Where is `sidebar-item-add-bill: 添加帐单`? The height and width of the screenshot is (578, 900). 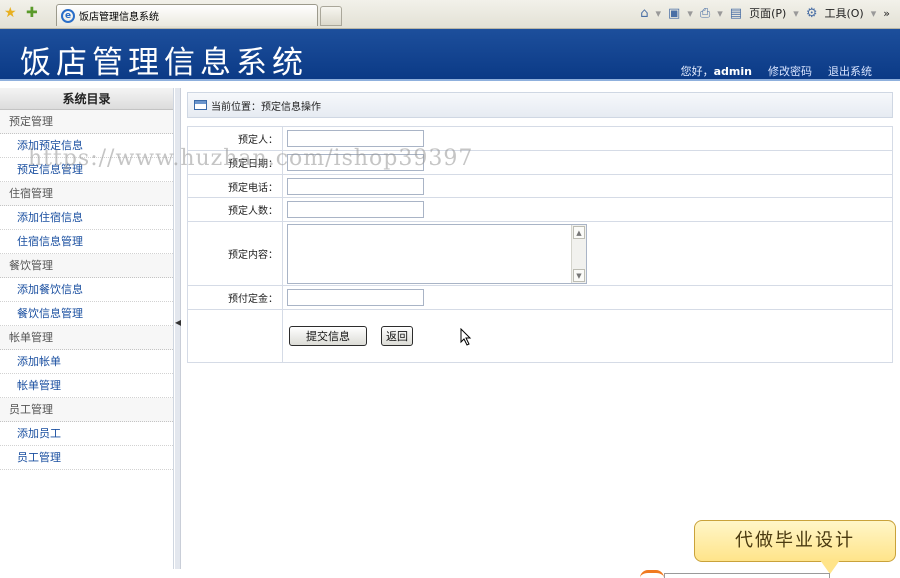 sidebar-item-add-bill: 添加帐单 is located at coordinates (86, 362).